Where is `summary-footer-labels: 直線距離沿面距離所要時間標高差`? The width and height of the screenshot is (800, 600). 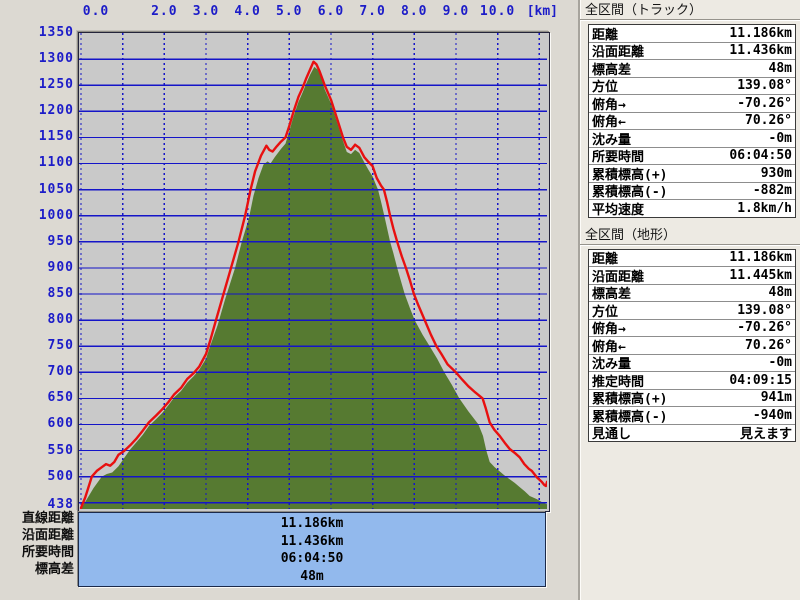
summary-footer-labels: 直線距離沿面距離所要時間標高差 is located at coordinates (37, 544).